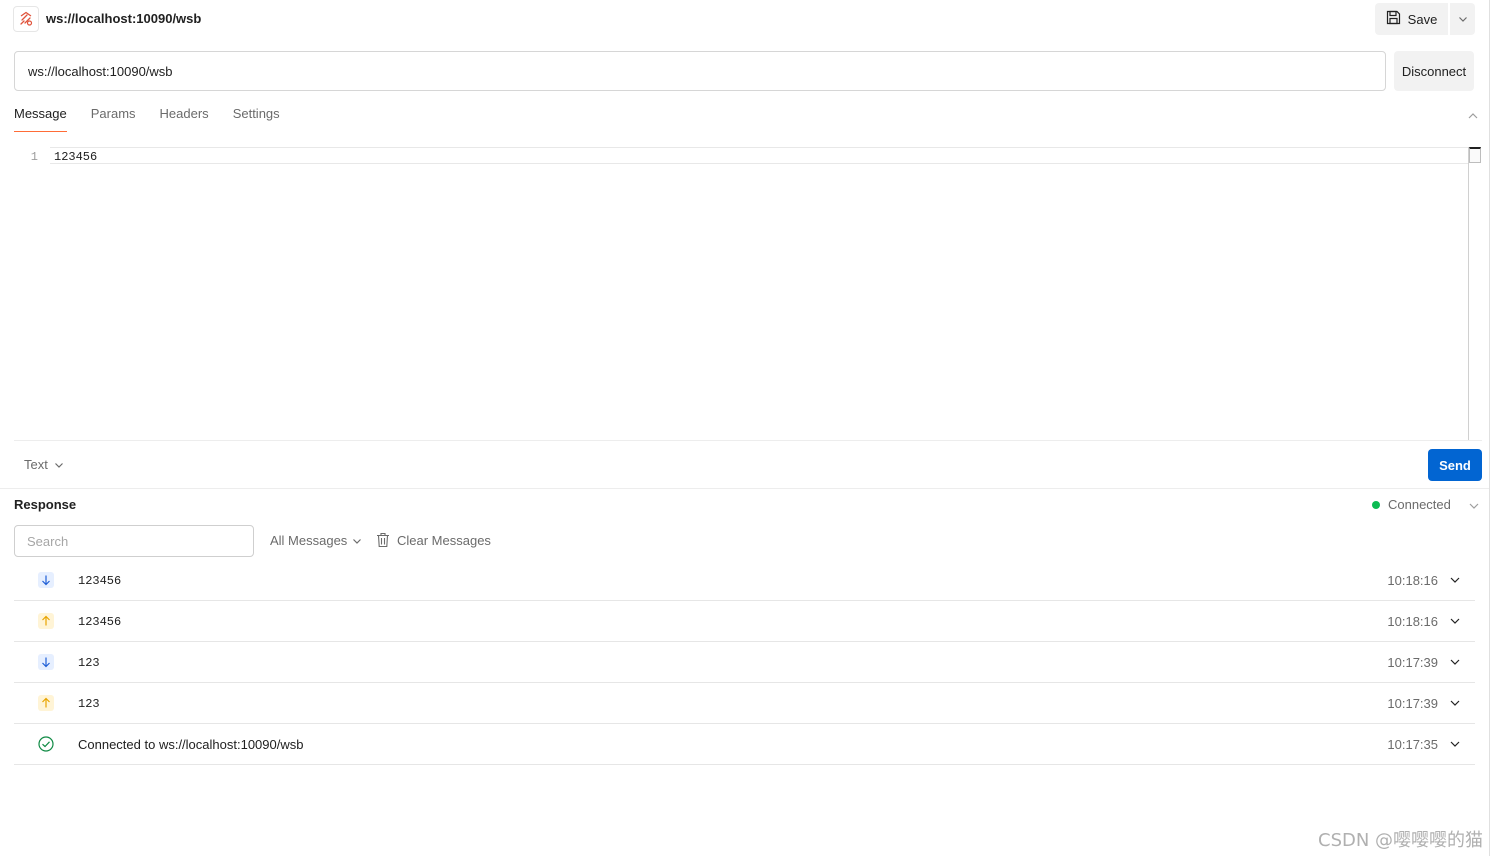 Image resolution: width=1506 pixels, height=856 pixels. I want to click on save-button: Save, so click(1411, 19).